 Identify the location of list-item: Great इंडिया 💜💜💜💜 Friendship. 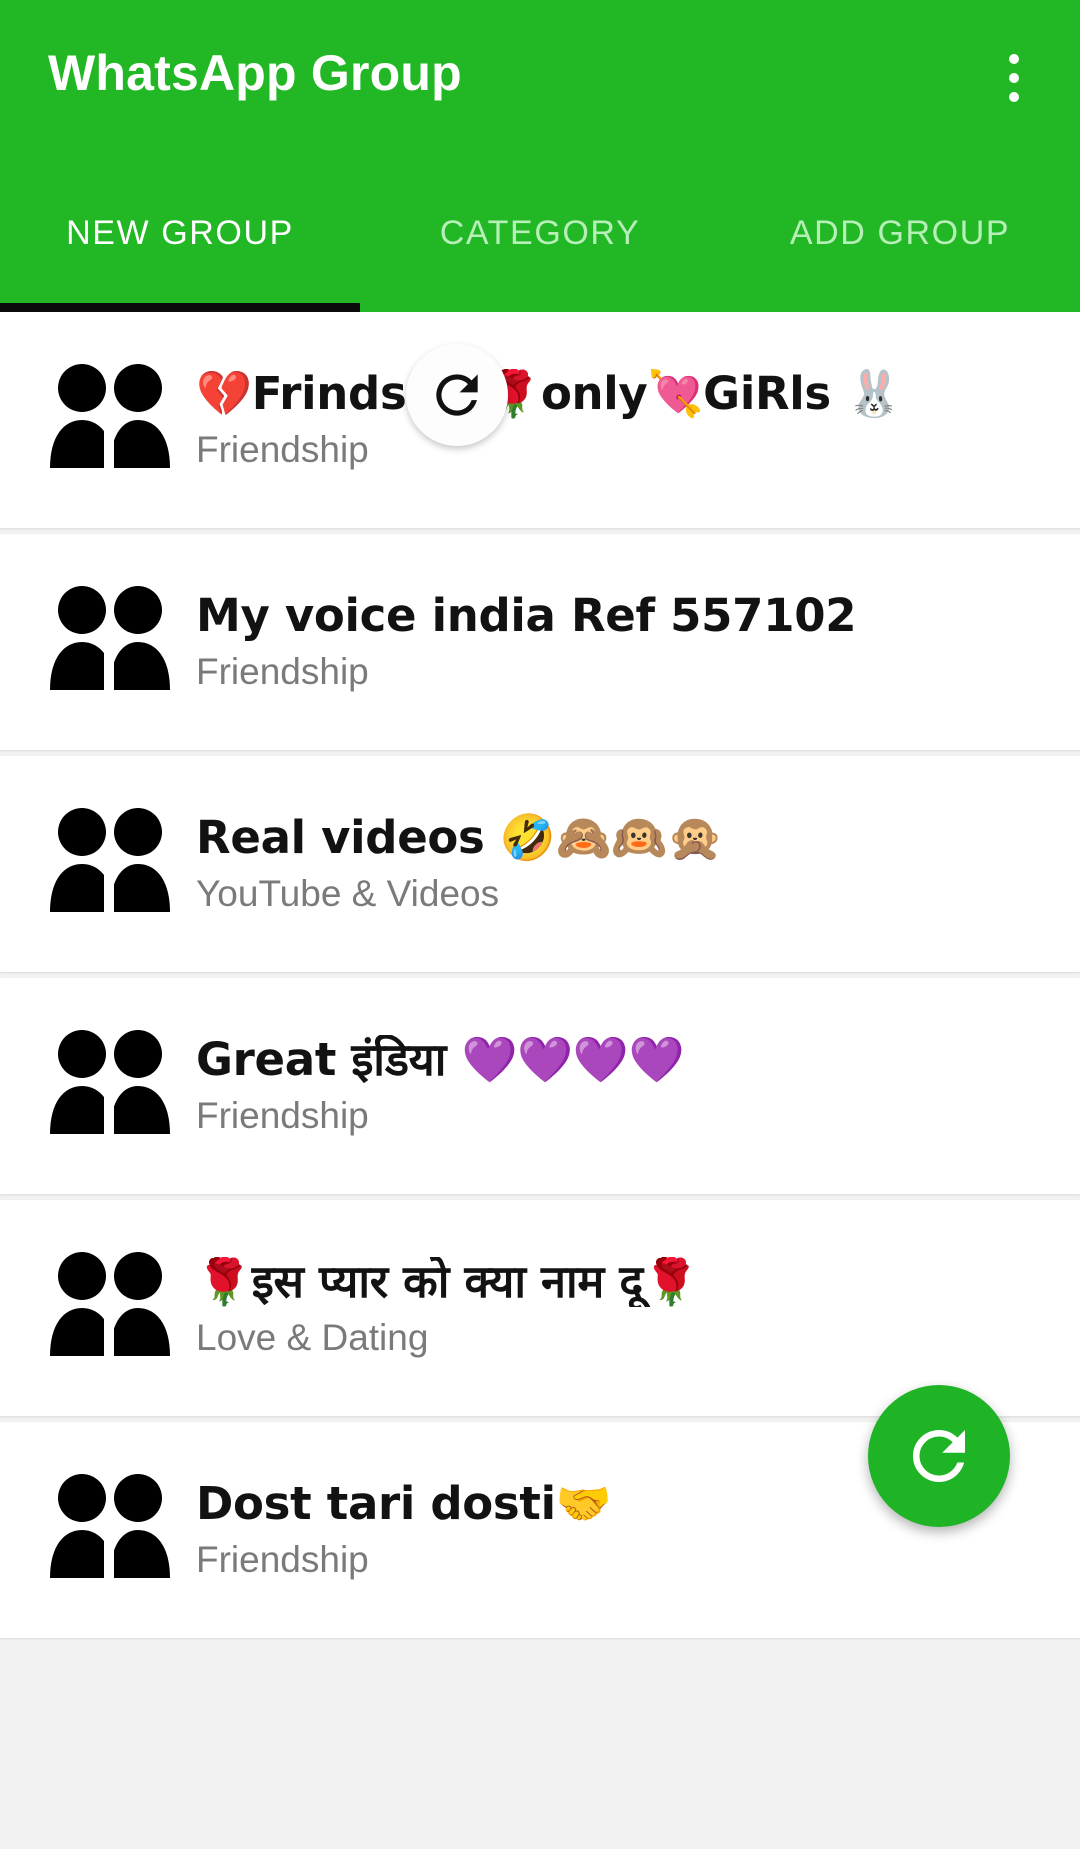
(540, 1086).